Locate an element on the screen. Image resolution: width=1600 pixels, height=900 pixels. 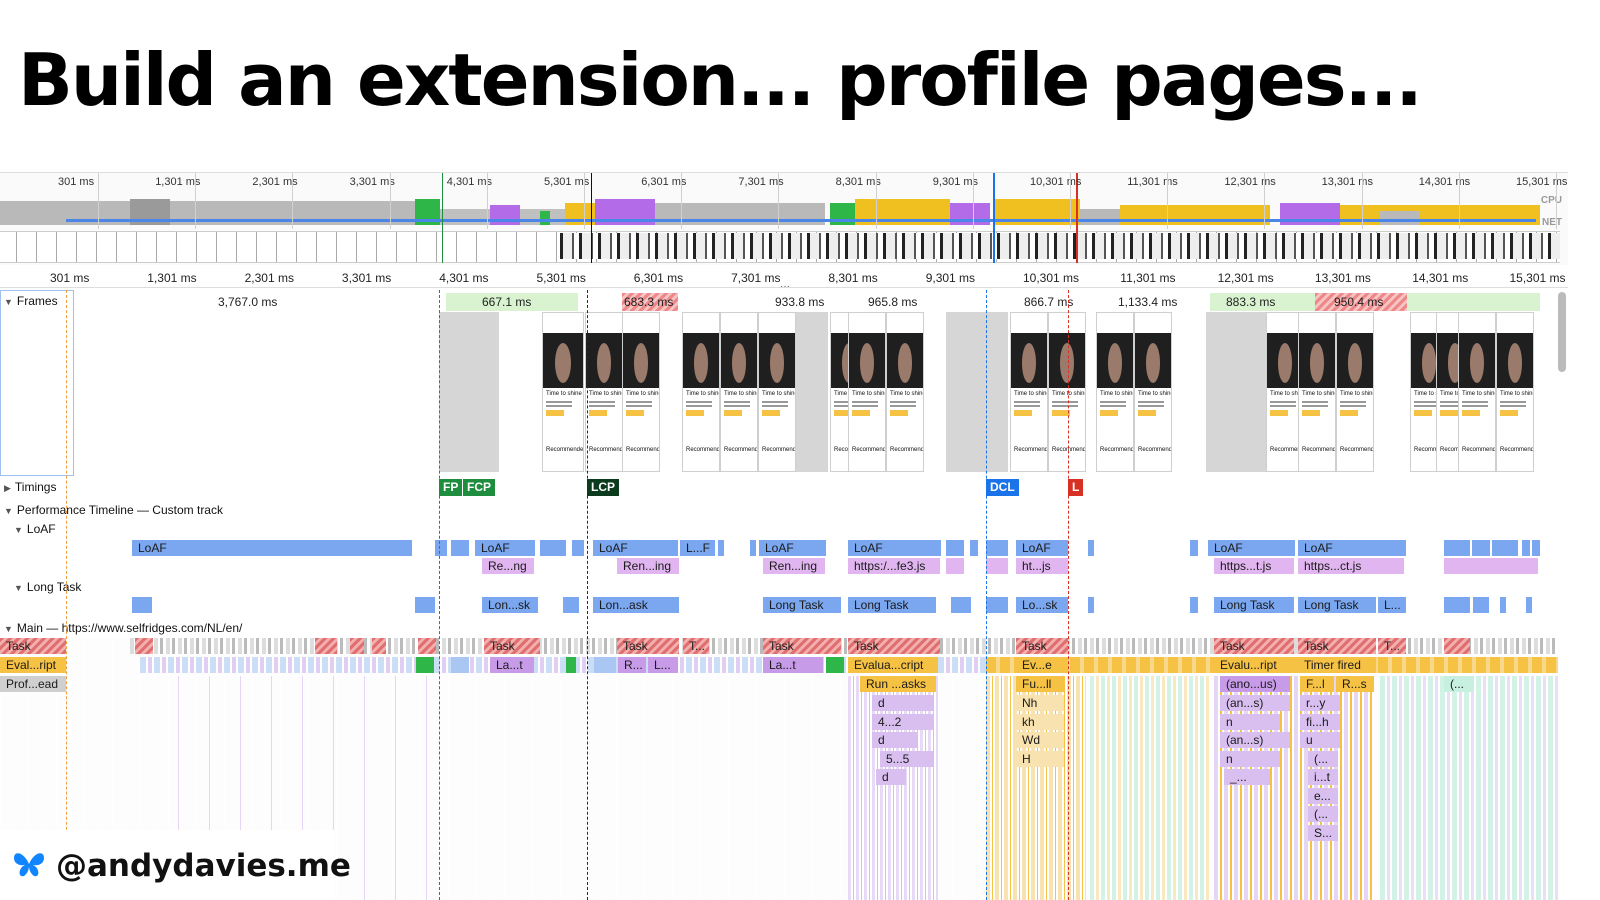
triangle-right-icon: ▶ is located at coordinates (7, 488).